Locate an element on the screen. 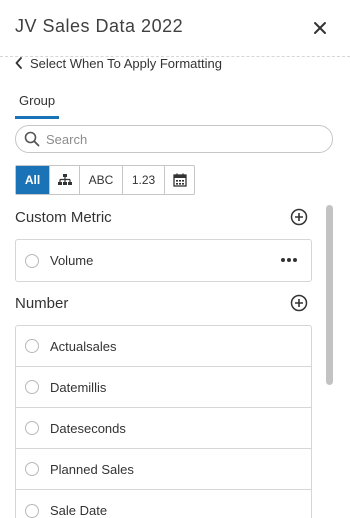  back-link: Select When To Apply Formatting is located at coordinates (118, 63).